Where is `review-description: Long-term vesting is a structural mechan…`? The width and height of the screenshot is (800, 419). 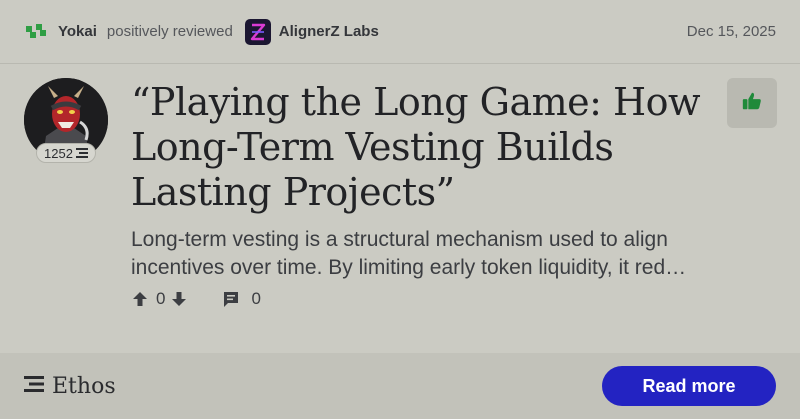 review-description: Long-term vesting is a structural mechan… is located at coordinates (409, 253).